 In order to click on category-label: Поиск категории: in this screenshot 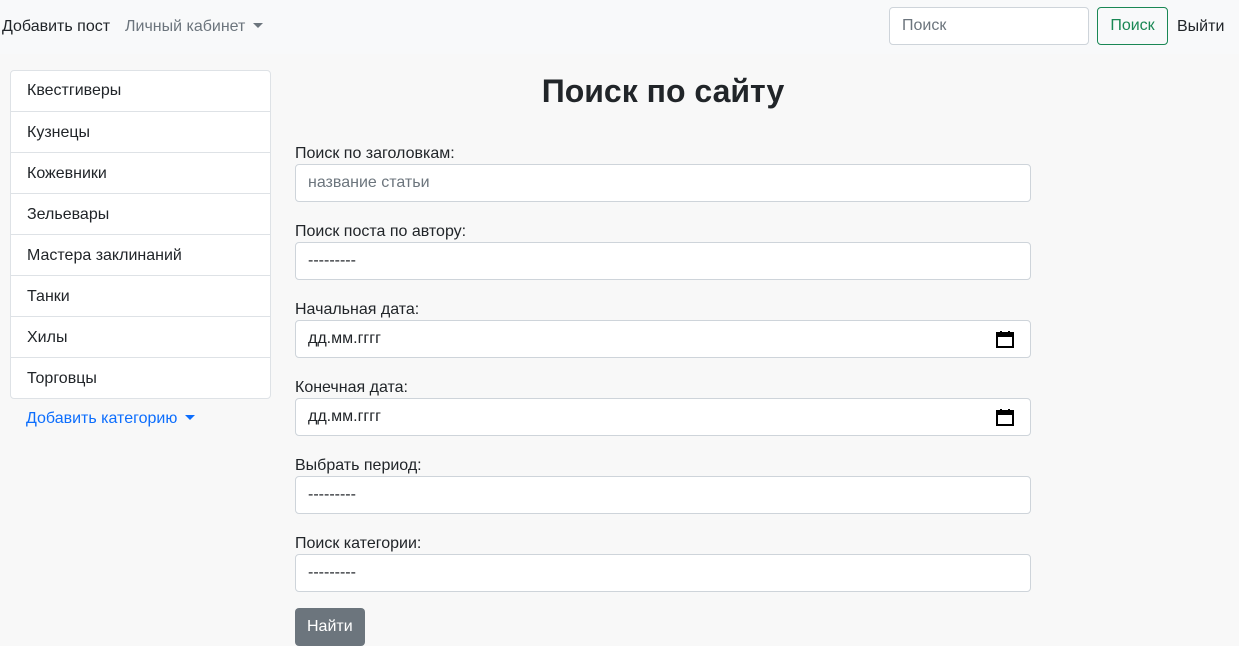, I will do `click(358, 543)`.